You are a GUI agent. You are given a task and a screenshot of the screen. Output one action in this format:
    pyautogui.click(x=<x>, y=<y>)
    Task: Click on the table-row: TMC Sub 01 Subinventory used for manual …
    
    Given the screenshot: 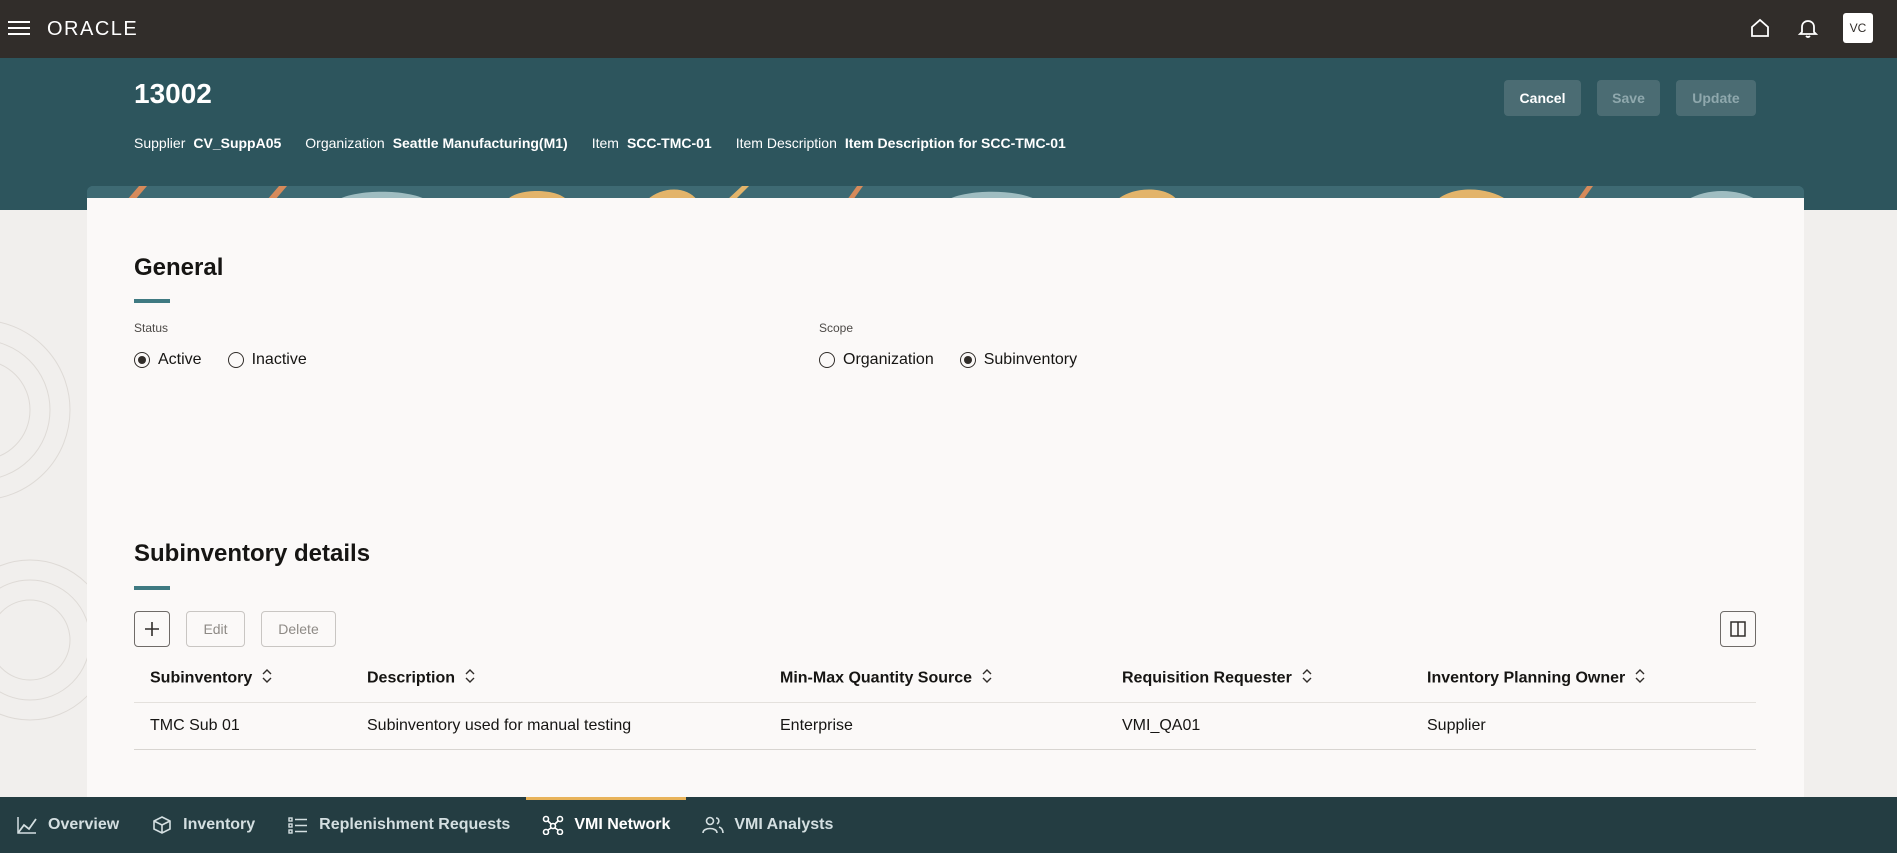 What is the action you would take?
    pyautogui.click(x=945, y=726)
    